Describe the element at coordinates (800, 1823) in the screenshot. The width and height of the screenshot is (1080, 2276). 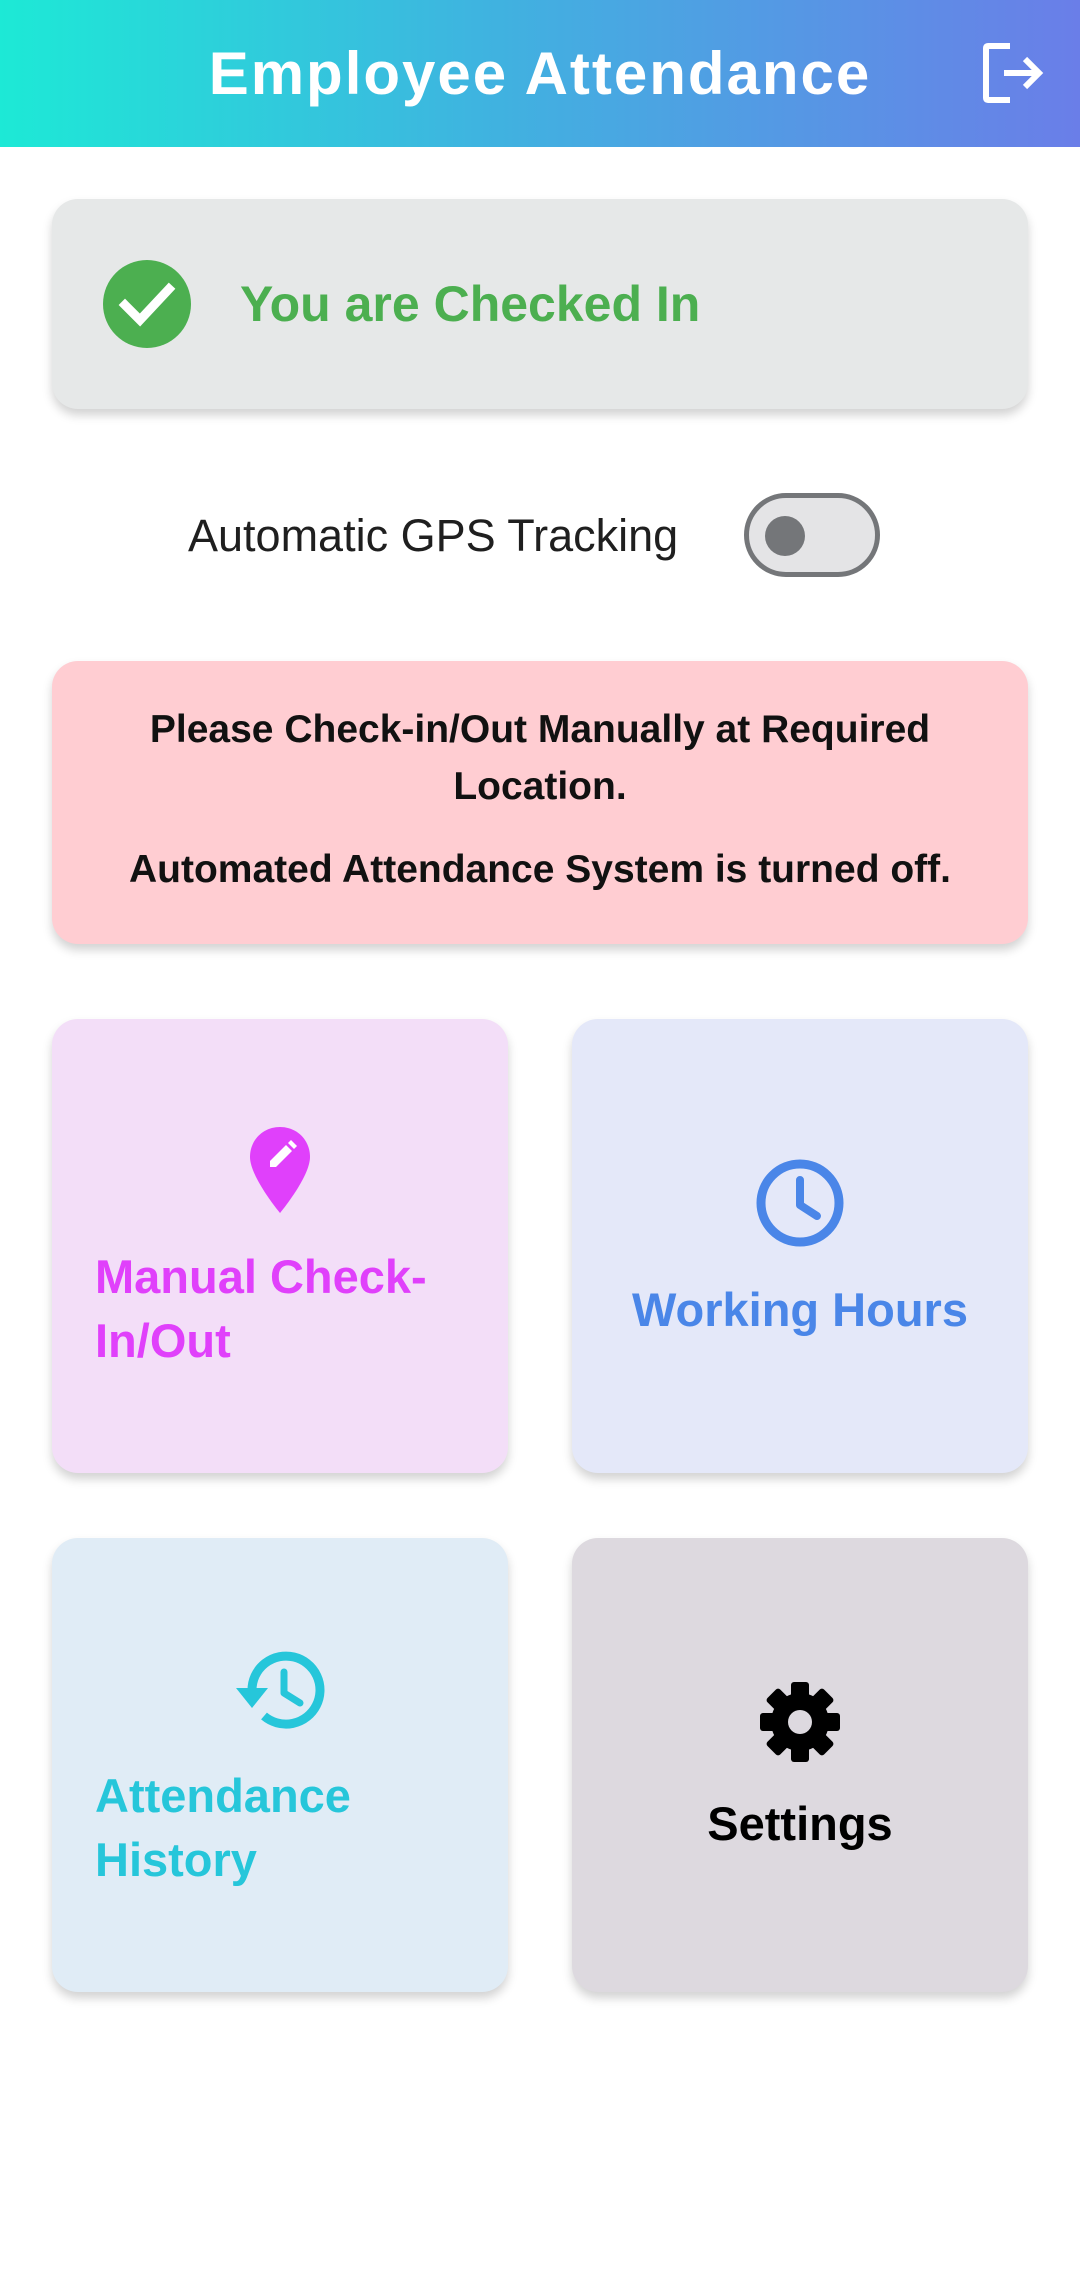
I see `settings-label: Settings` at that location.